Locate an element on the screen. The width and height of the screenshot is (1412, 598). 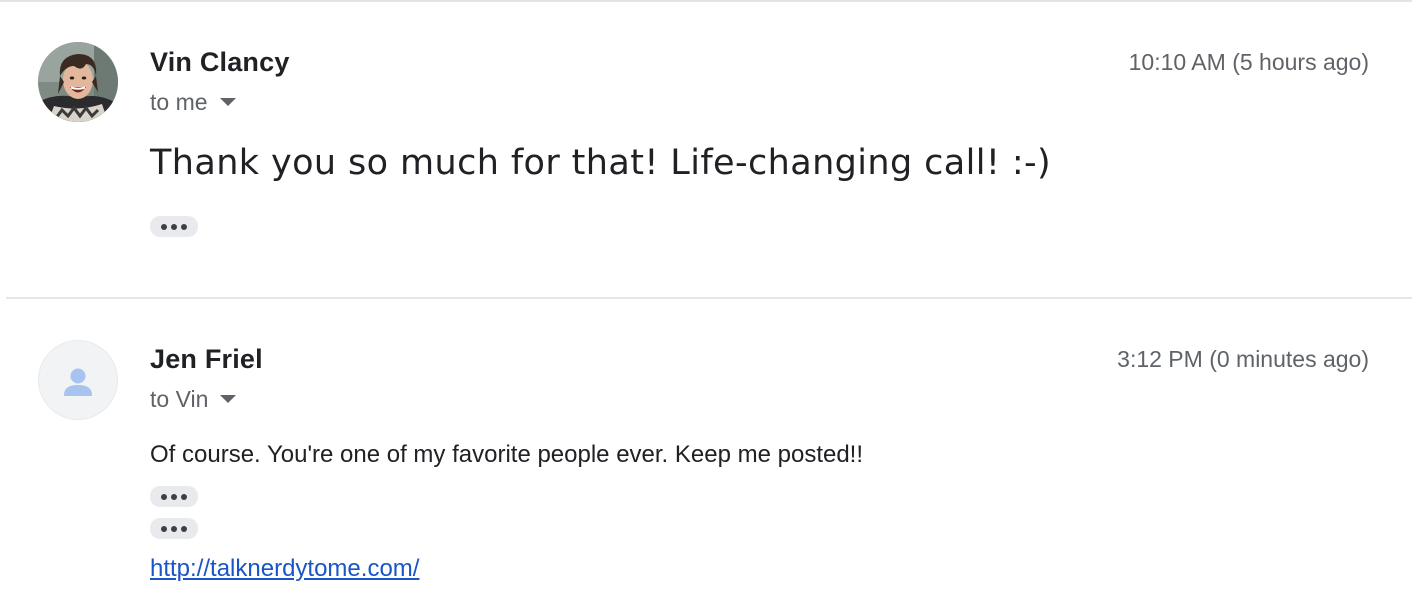
sender-name: Vin Clancy is located at coordinates (220, 62).